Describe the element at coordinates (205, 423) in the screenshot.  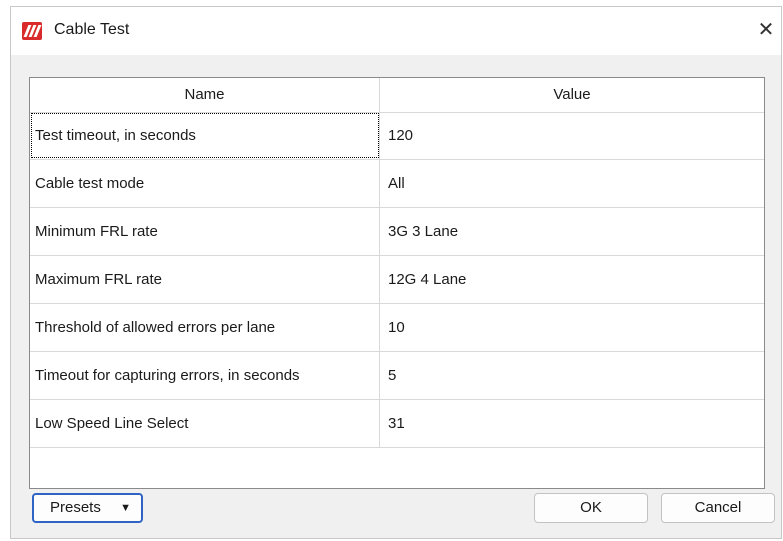
I see `row-name-cell: Low Speed Line Select` at that location.